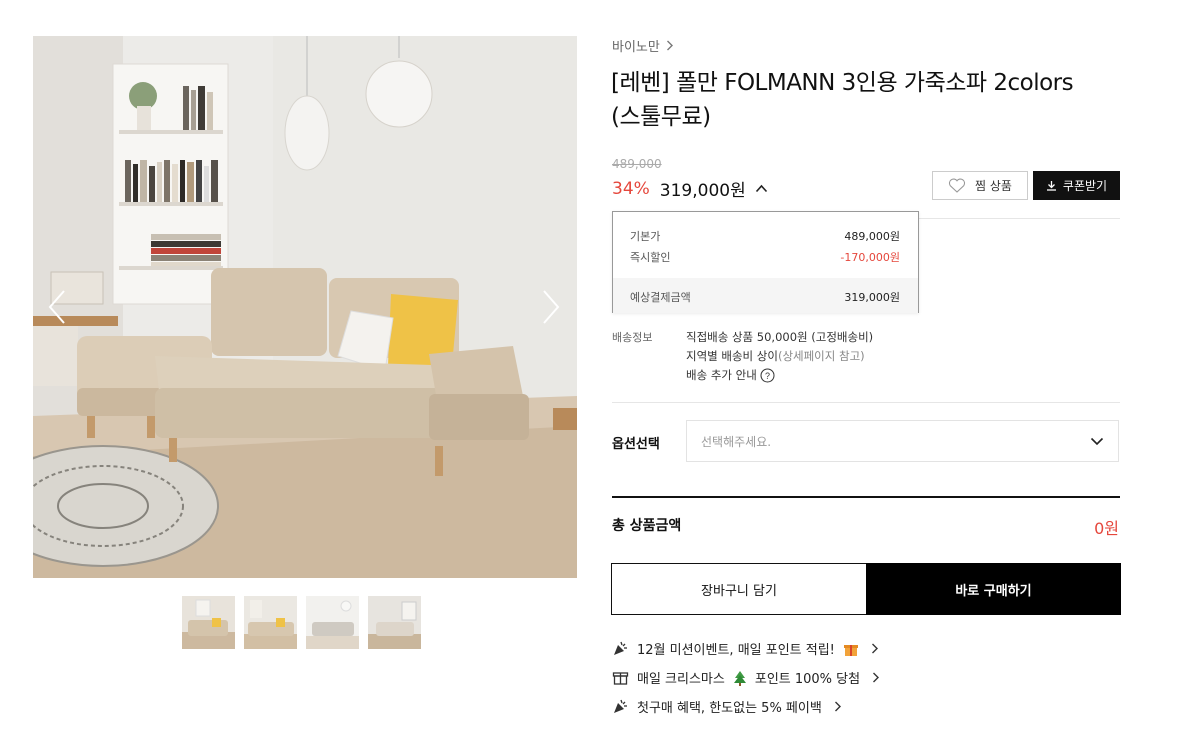 The height and width of the screenshot is (731, 1200). What do you see at coordinates (647, 526) in the screenshot?
I see `total-label: 총 상품금액` at bounding box center [647, 526].